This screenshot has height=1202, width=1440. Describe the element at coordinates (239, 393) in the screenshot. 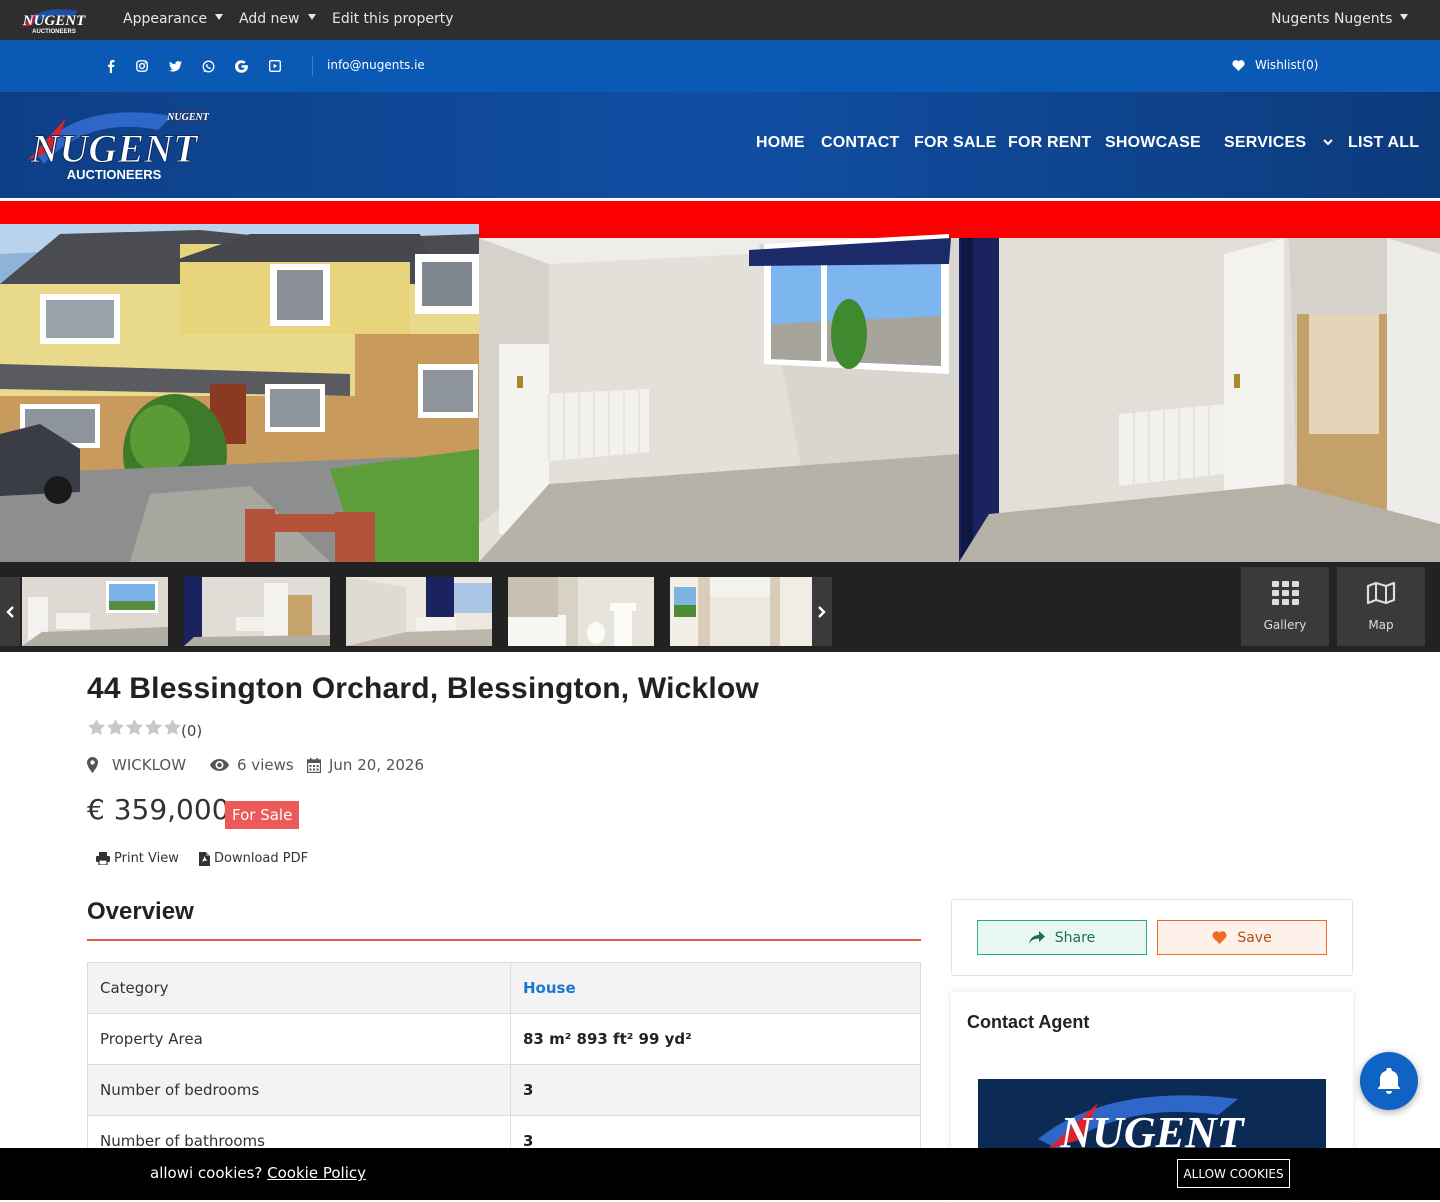

I see `photo-house-exterior` at that location.